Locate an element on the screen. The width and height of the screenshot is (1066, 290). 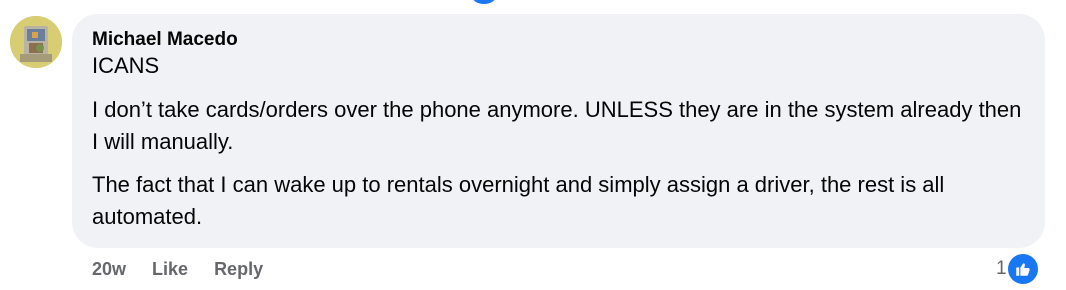
avatar-photo-icon is located at coordinates (36, 42).